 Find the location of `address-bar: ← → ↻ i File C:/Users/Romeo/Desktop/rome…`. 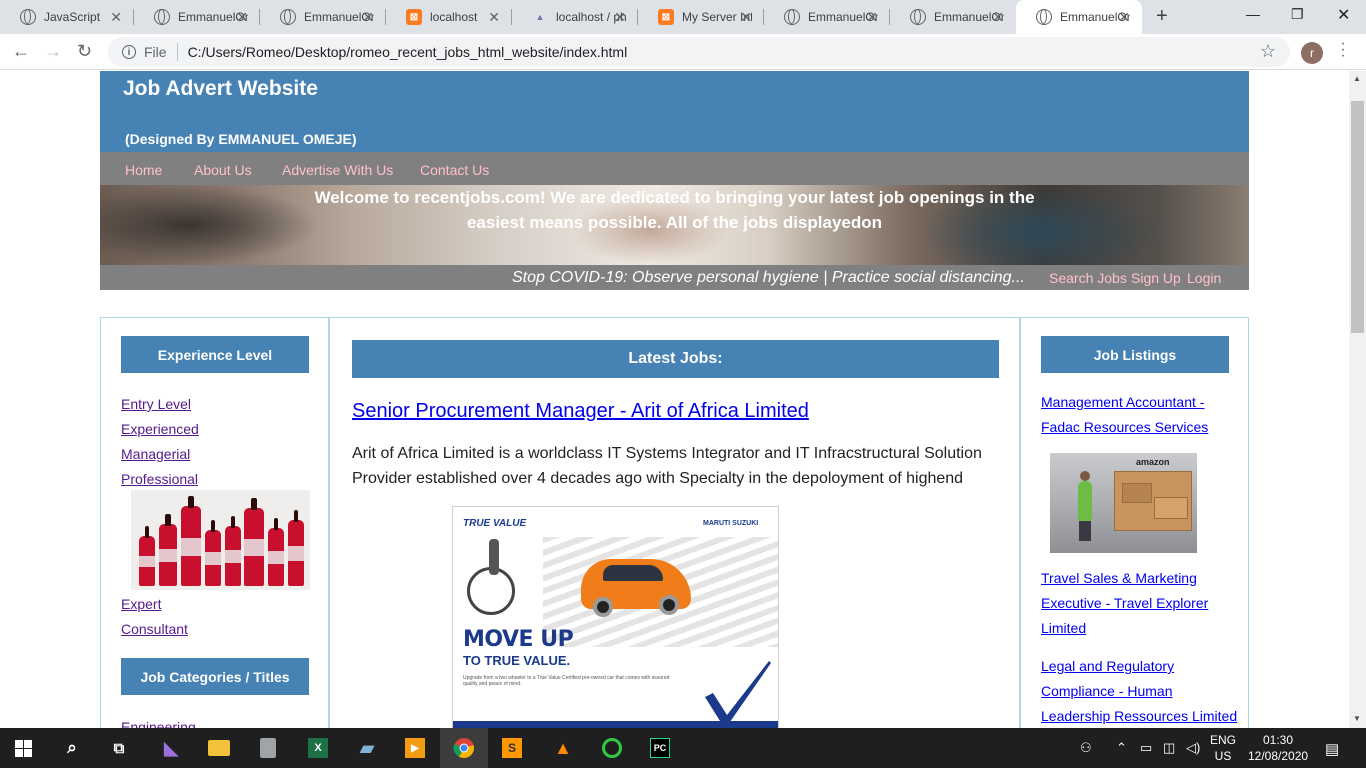

address-bar: ← → ↻ i File C:/Users/Romeo/Desktop/rome… is located at coordinates (683, 52).